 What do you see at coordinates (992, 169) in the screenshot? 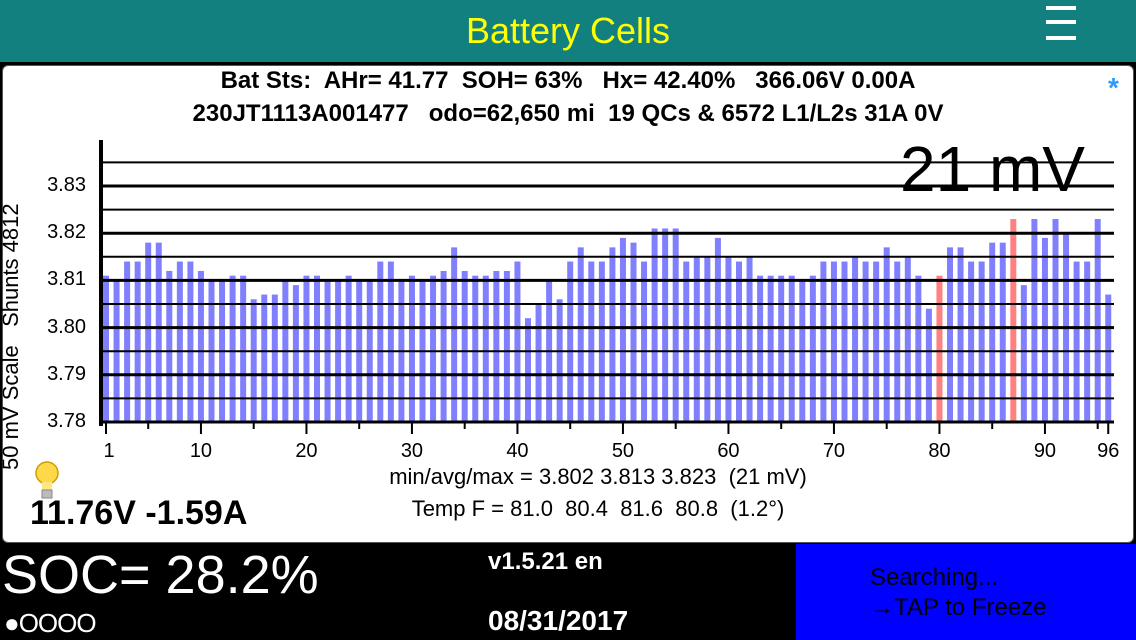
I see `voltage-spread-label: 21 mV` at bounding box center [992, 169].